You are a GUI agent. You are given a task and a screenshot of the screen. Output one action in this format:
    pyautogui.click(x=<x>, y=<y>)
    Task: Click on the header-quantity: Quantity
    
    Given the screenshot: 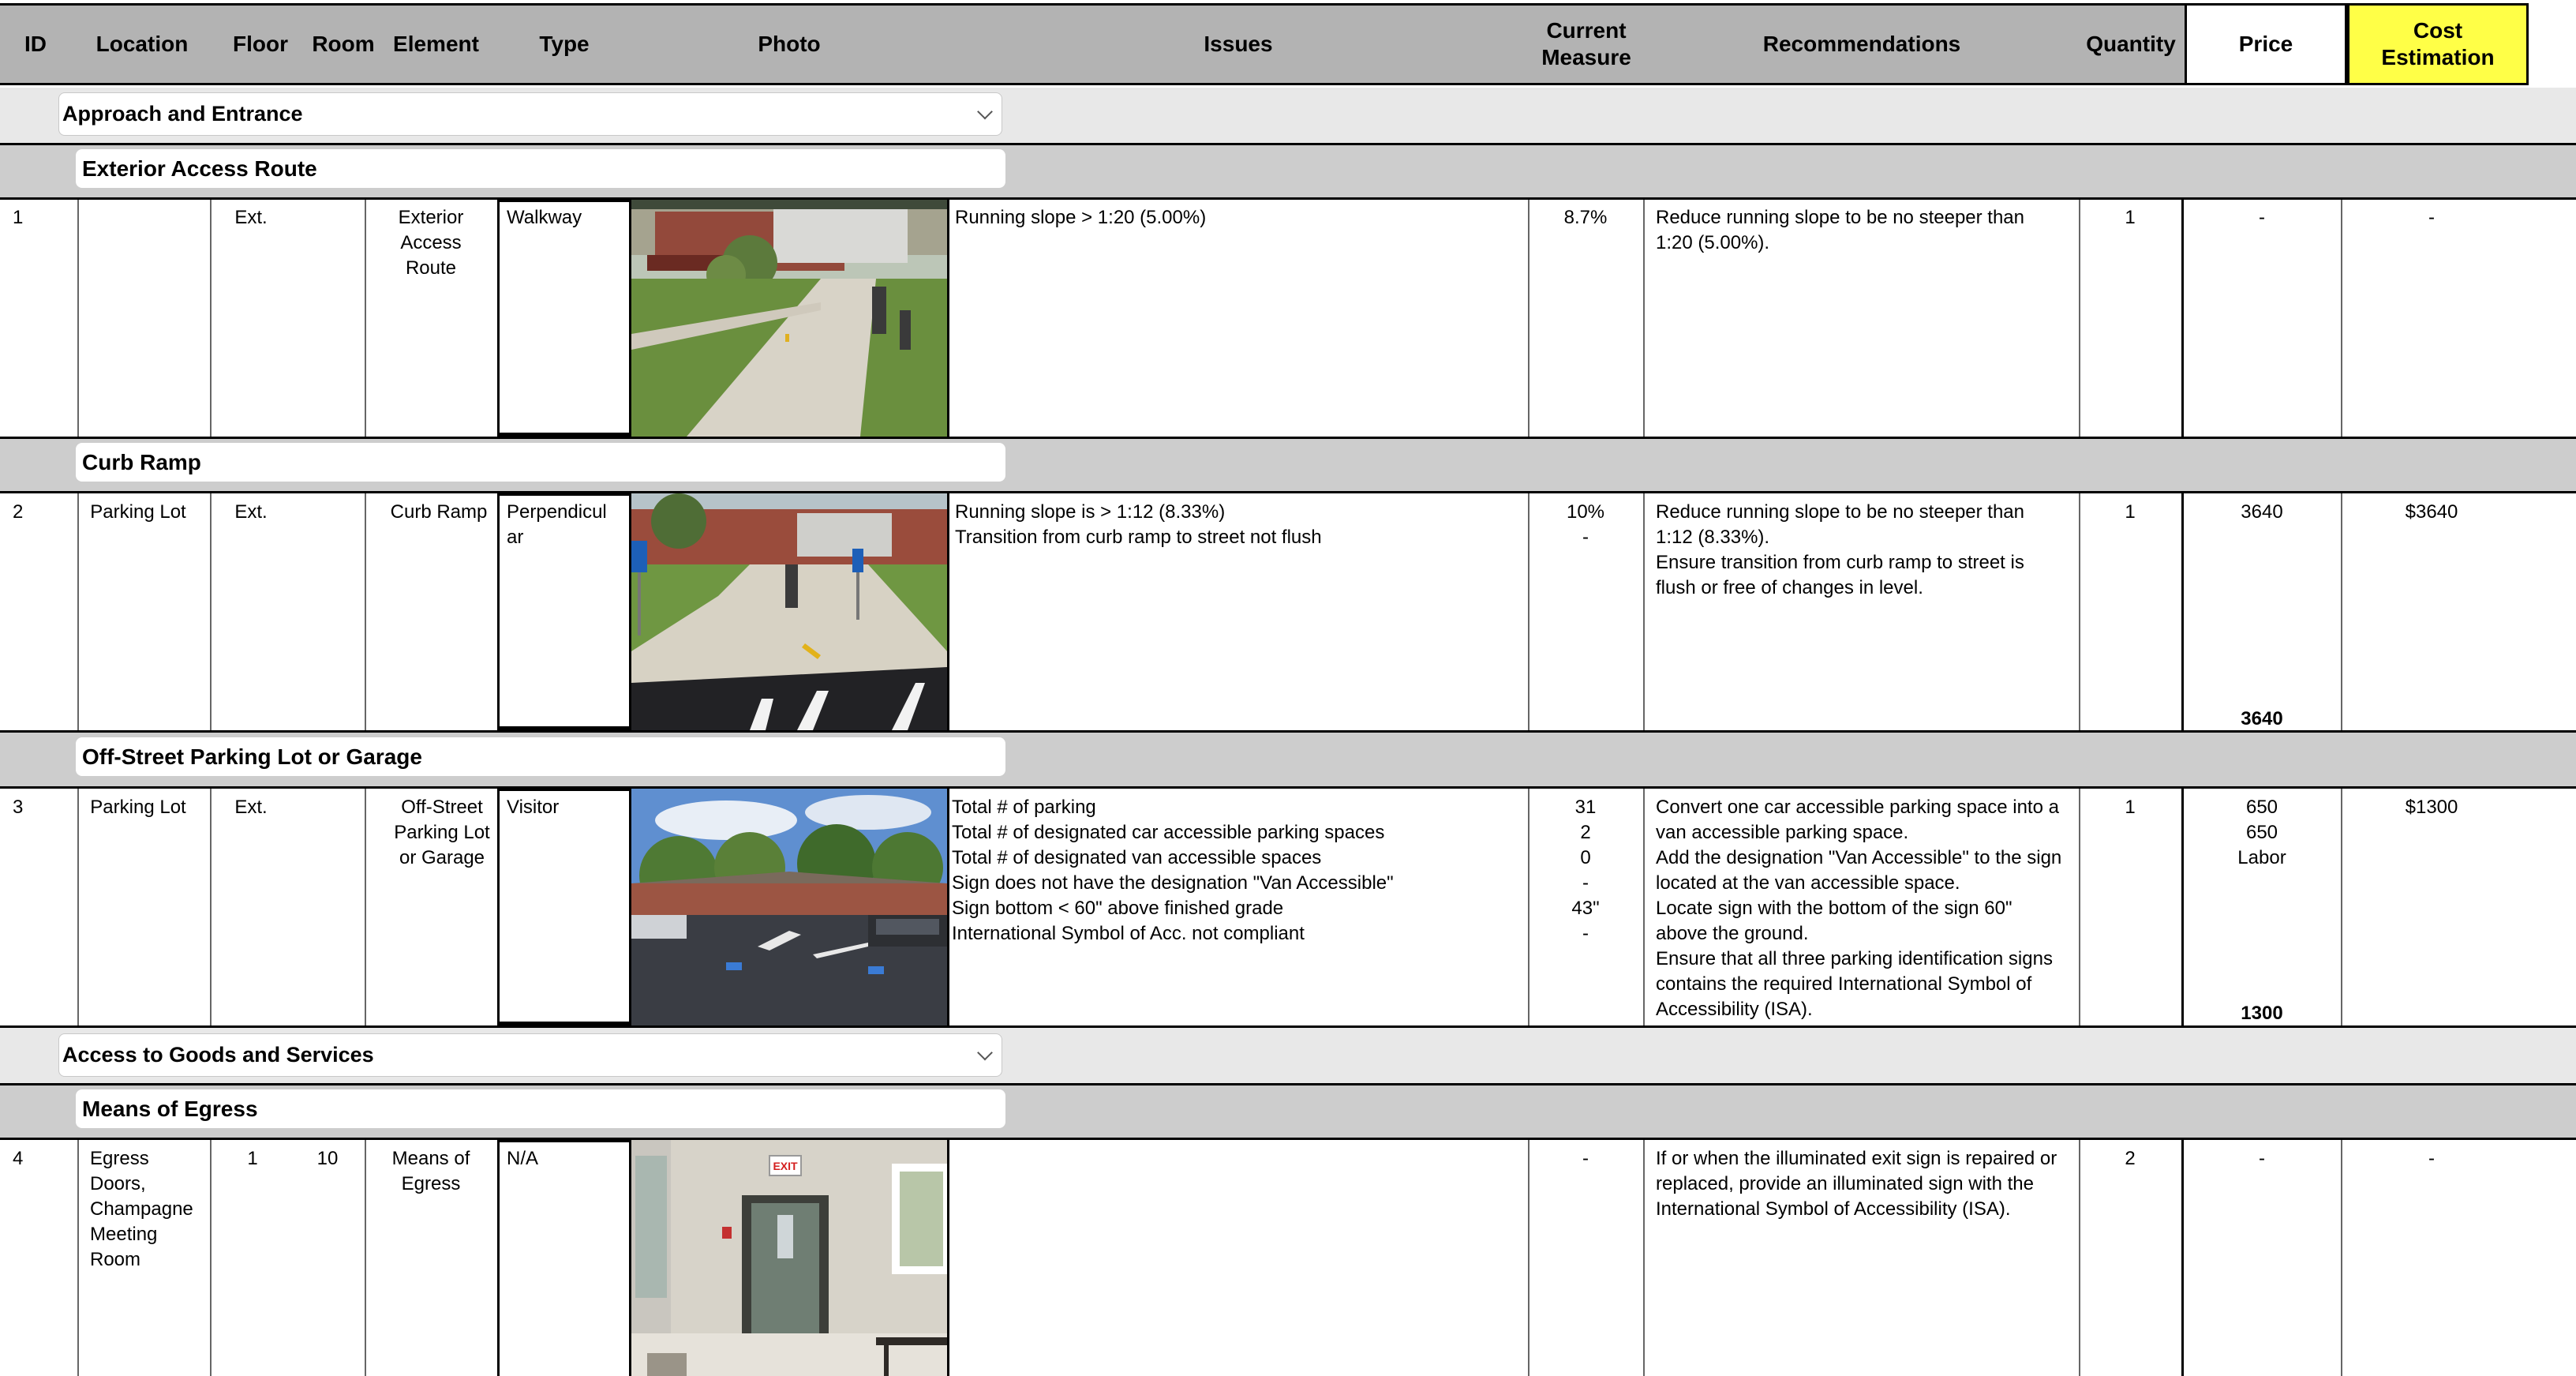 What is the action you would take?
    pyautogui.click(x=2131, y=44)
    